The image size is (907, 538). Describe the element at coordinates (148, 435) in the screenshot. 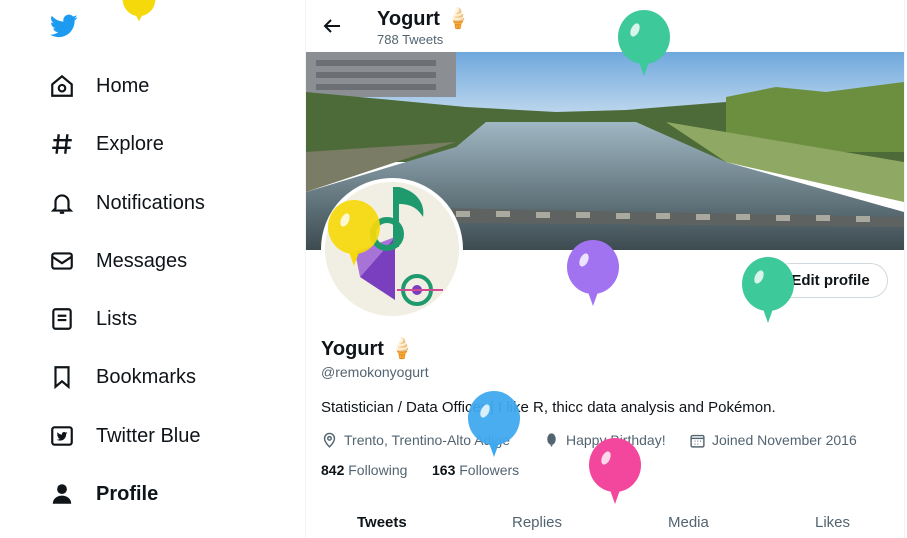

I see `sidebar-item-label: Twitter Blue` at that location.